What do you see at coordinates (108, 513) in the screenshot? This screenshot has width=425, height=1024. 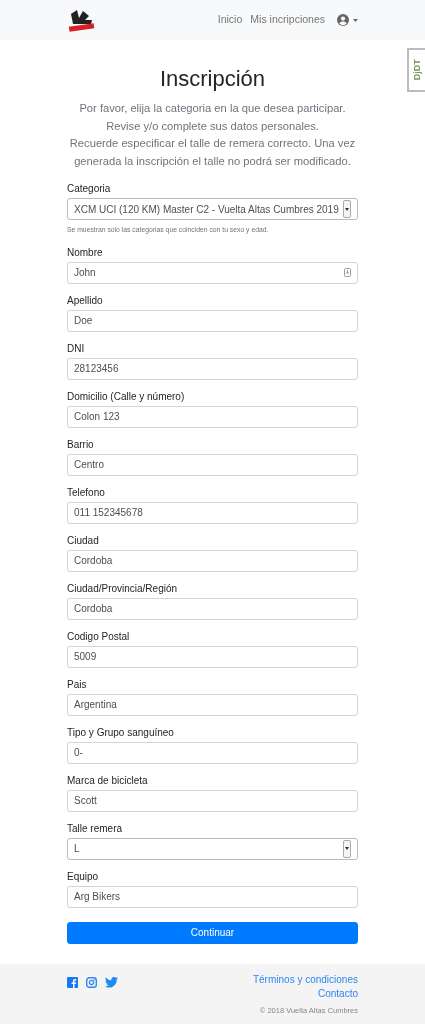 I see `input-value: 011 152345678` at bounding box center [108, 513].